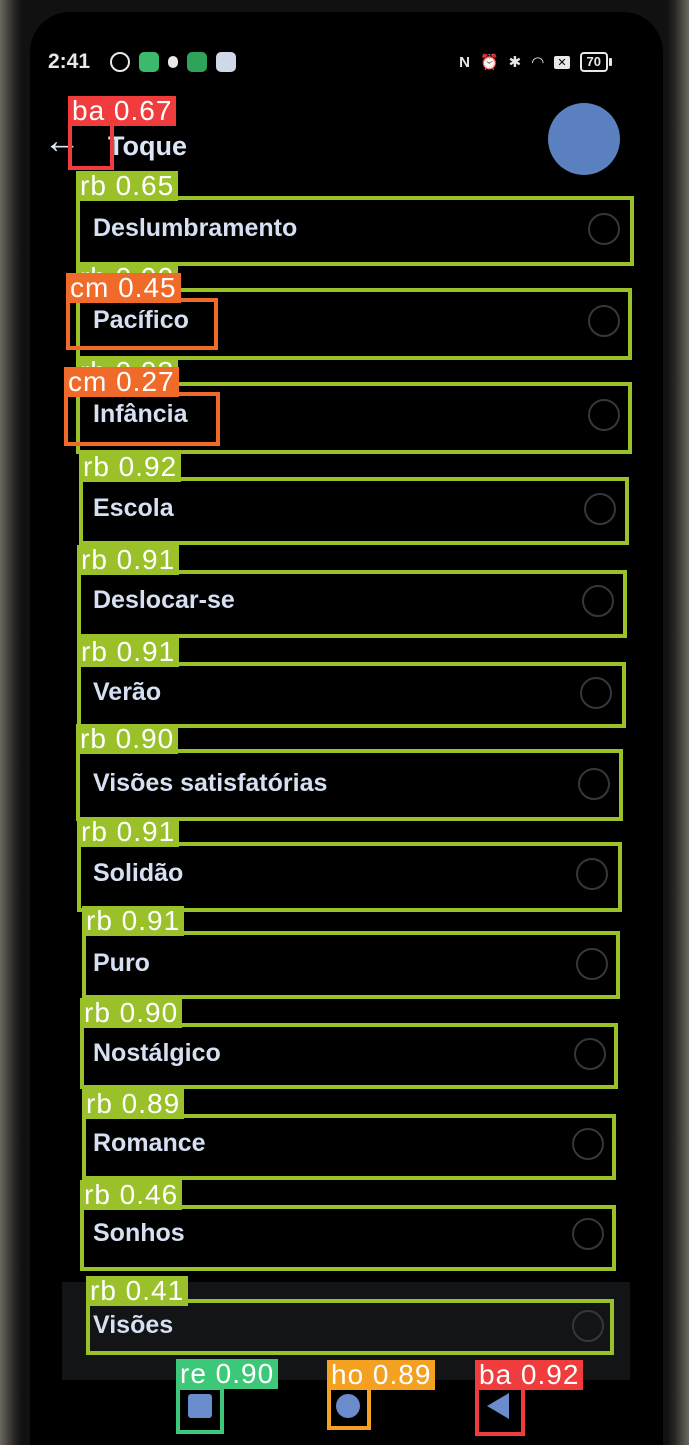 This screenshot has height=1445, width=689. Describe the element at coordinates (352, 510) in the screenshot. I see `list-item: Escola` at that location.